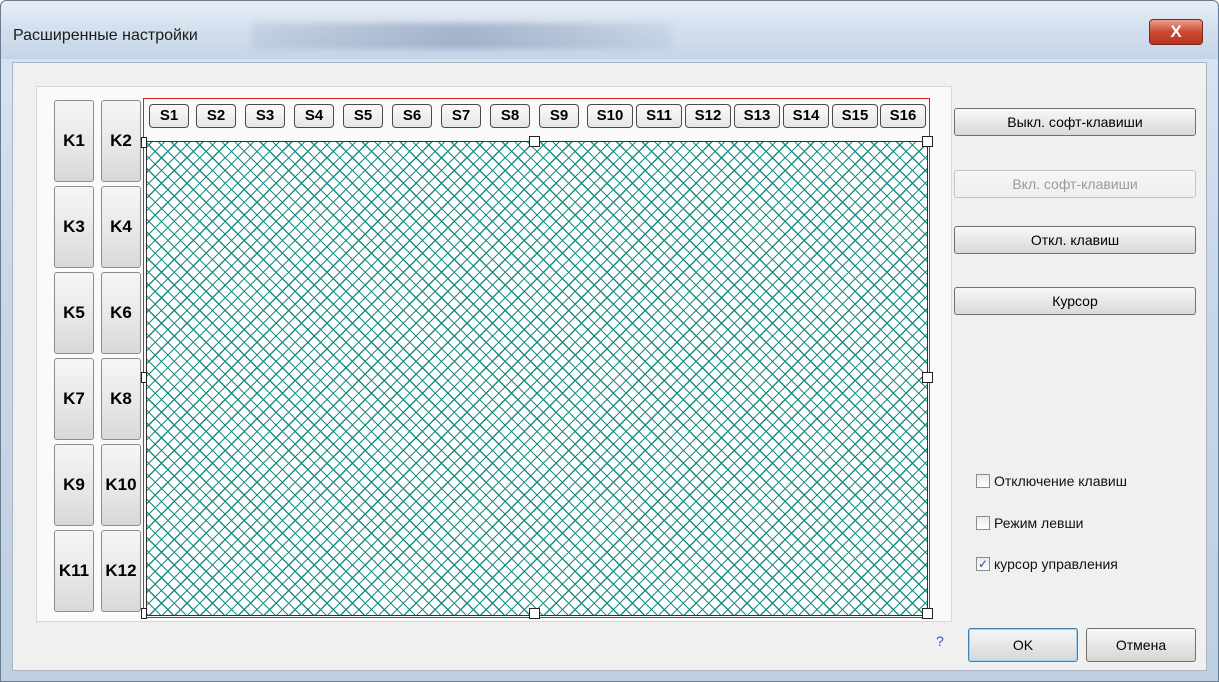  I want to click on left-mode-label: Режим левши, so click(1039, 523).